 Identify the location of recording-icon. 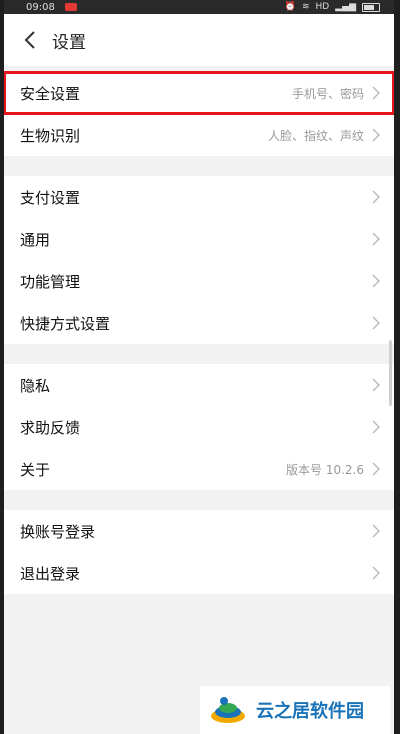
(70, 7).